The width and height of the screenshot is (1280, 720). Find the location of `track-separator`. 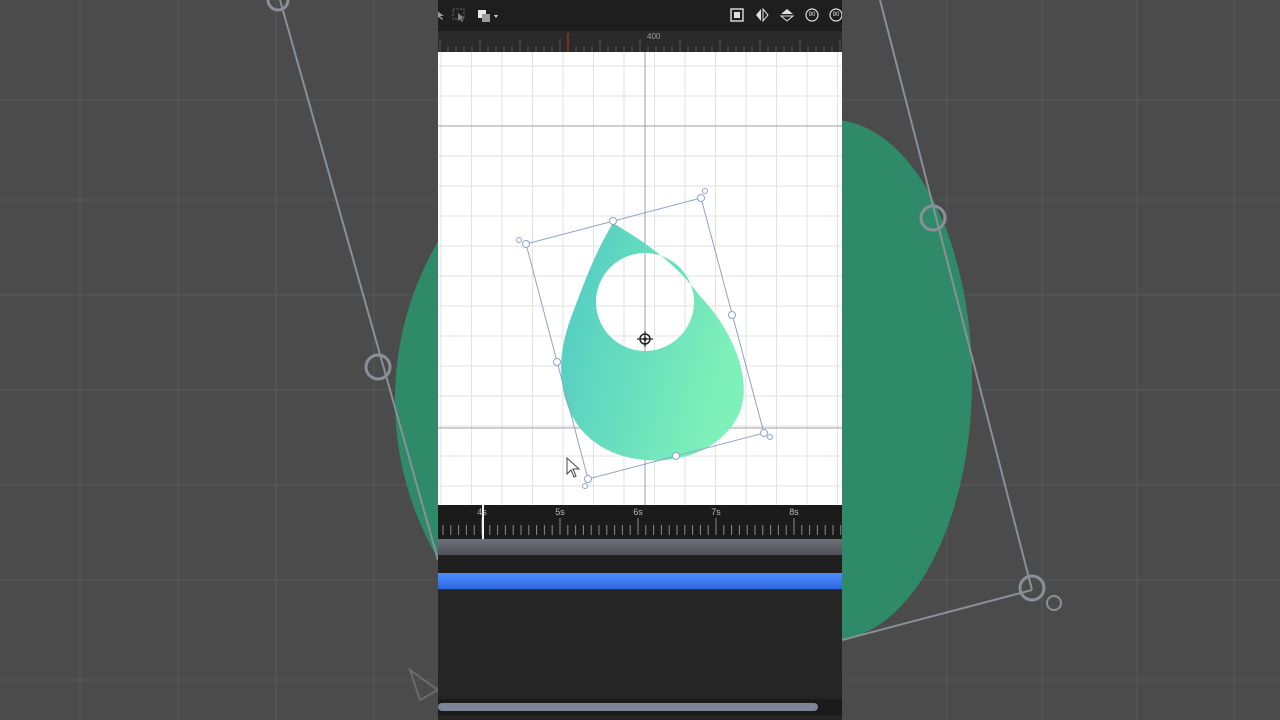

track-separator is located at coordinates (640, 564).